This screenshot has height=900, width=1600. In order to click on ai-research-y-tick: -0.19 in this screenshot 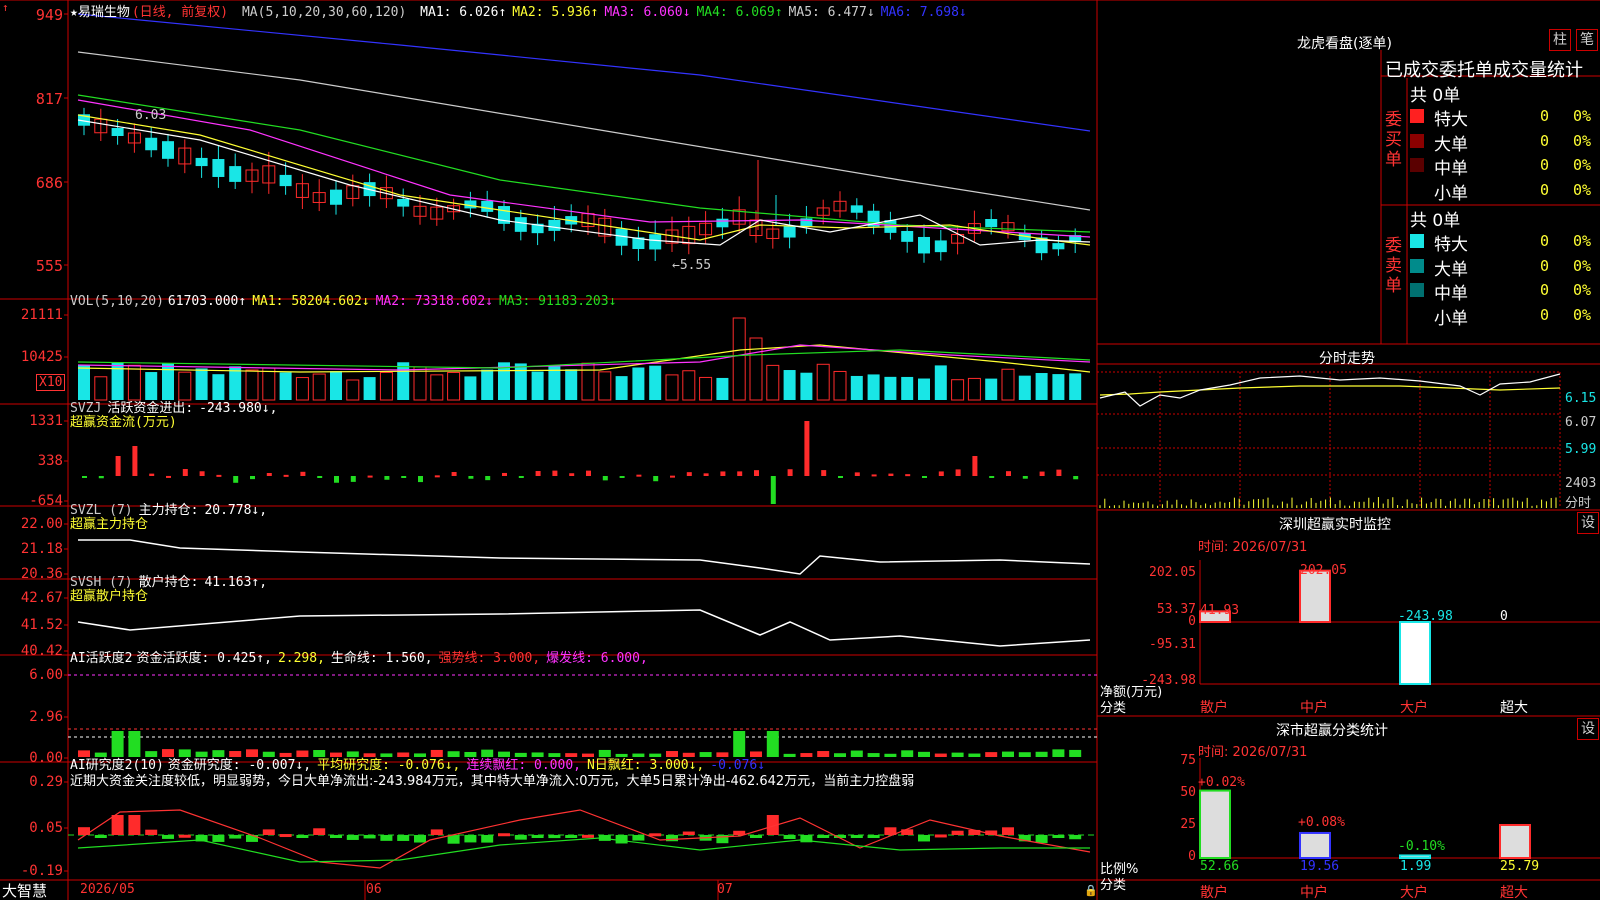, I will do `click(41, 871)`.